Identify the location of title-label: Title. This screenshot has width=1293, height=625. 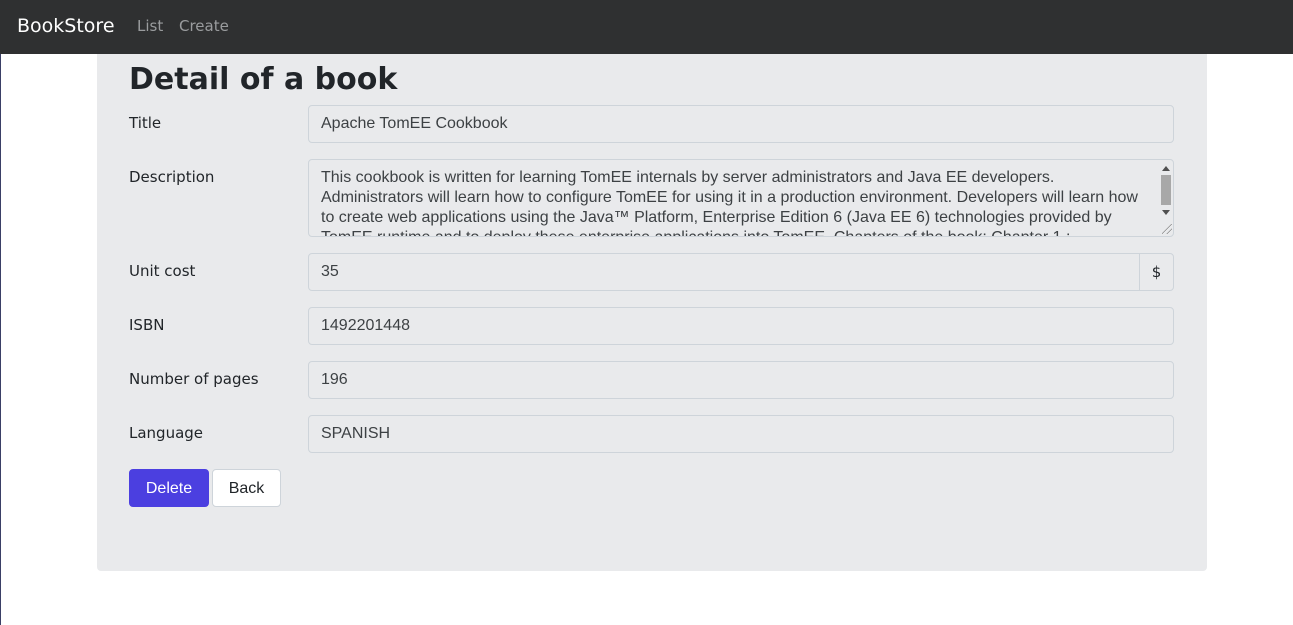
(145, 123).